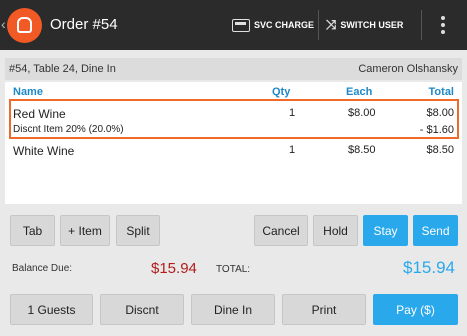 Image resolution: width=467 pixels, height=336 pixels. Describe the element at coordinates (241, 25) in the screenshot. I see `credit-card-icon` at that location.